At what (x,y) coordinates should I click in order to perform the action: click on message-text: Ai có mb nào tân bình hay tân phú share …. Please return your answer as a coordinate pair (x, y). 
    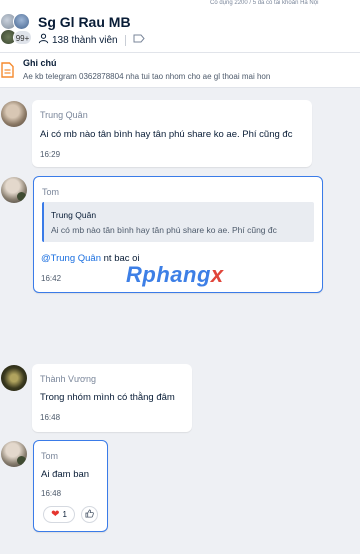
    Looking at the image, I should click on (166, 134).